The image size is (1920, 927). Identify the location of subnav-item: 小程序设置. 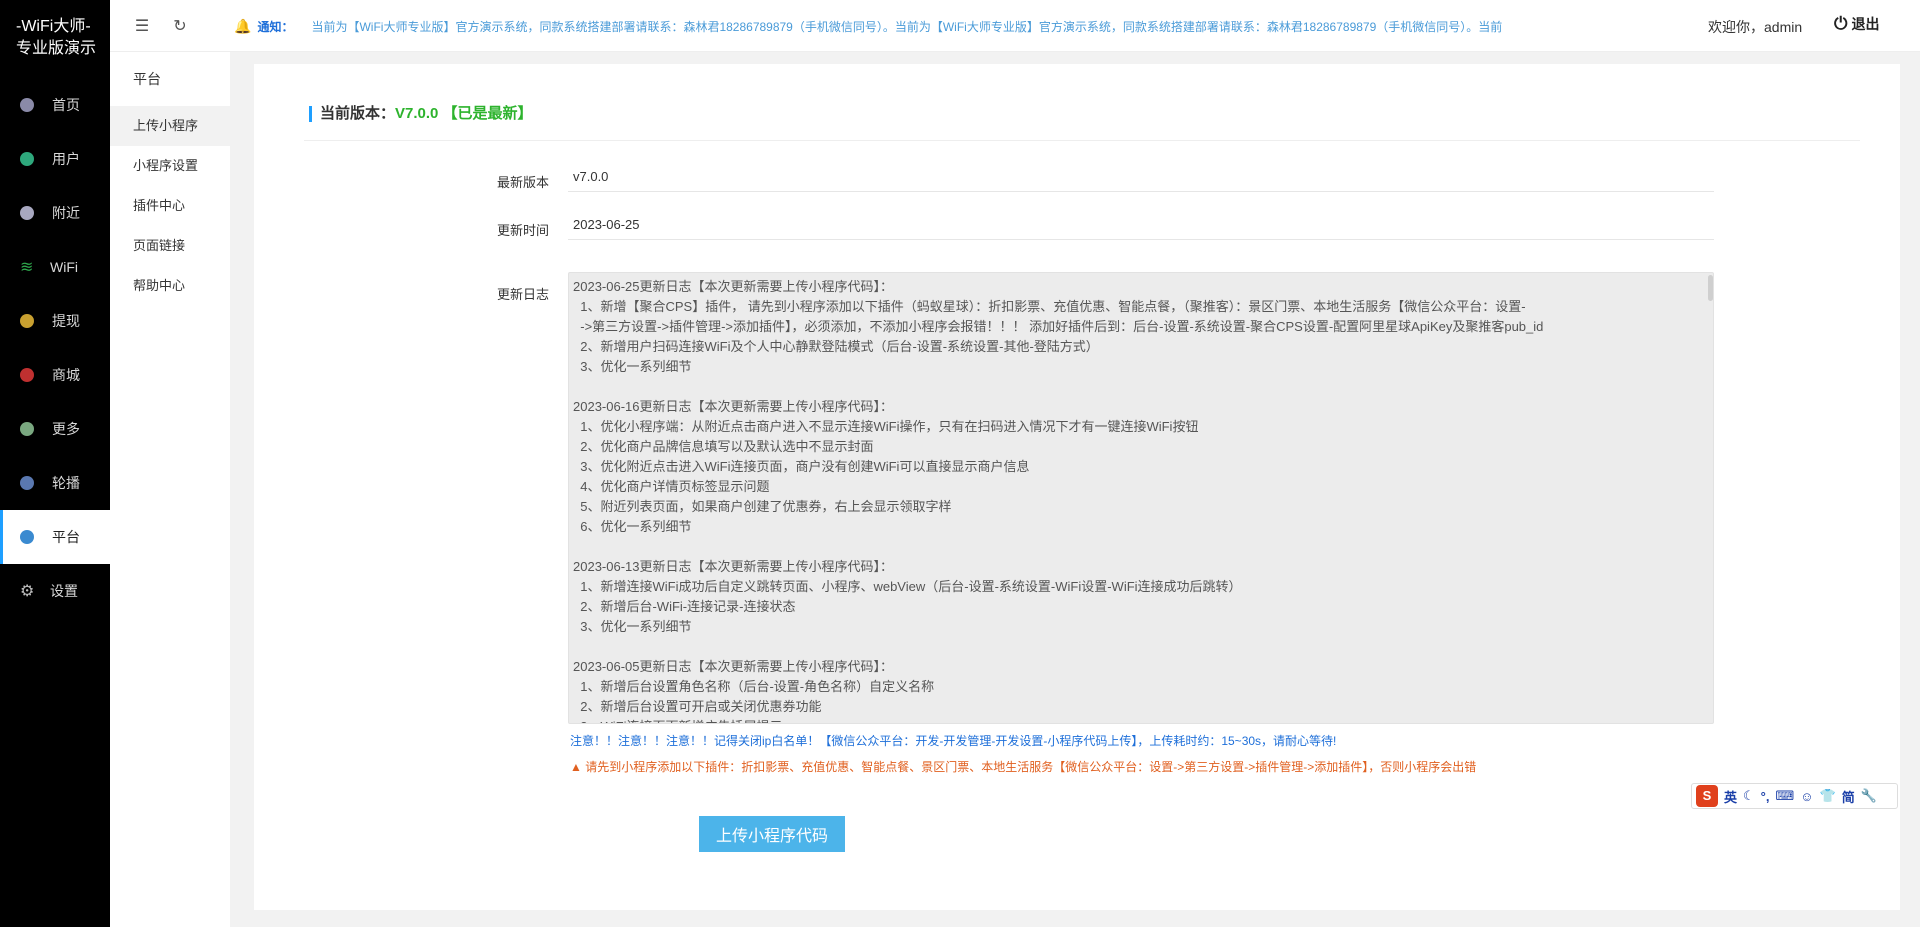
(170, 166).